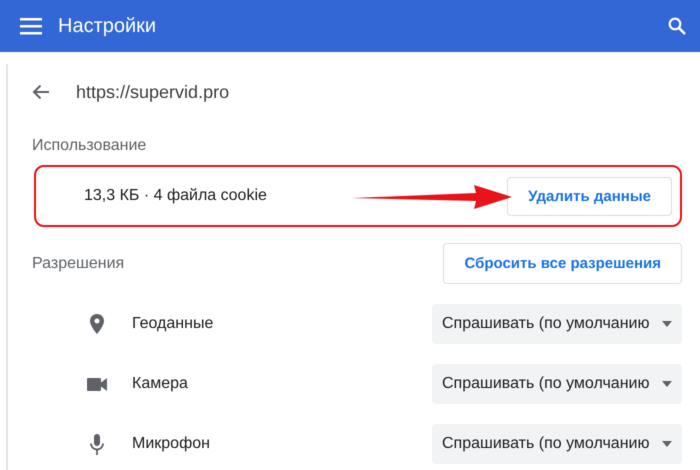 The width and height of the screenshot is (700, 470). Describe the element at coordinates (41, 92) in the screenshot. I see `back-arrow-icon` at that location.